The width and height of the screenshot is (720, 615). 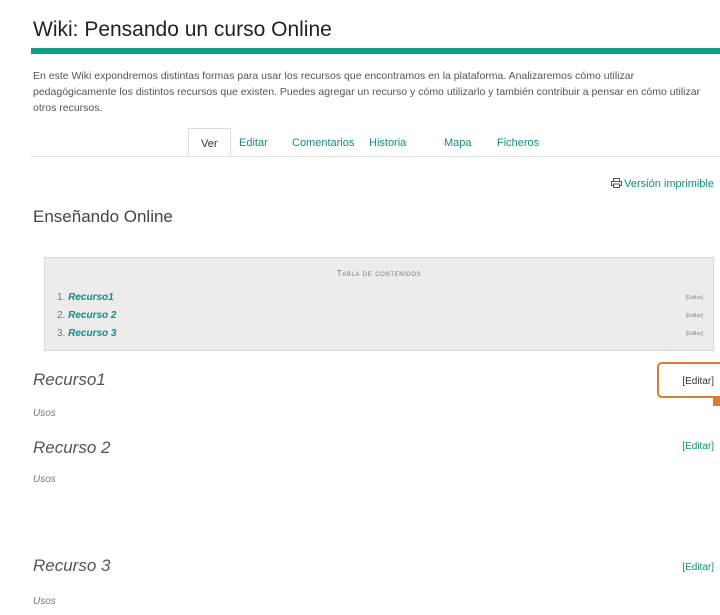 I want to click on toc-link-recurso-3: Recurso 3, so click(x=92, y=333).